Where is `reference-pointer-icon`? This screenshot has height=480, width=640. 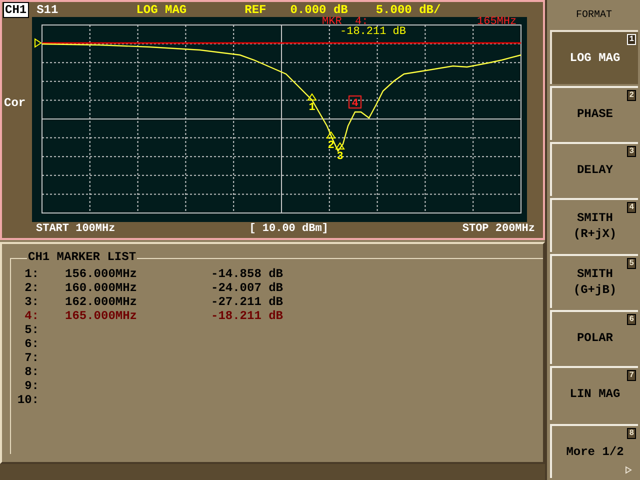
reference-pointer-icon is located at coordinates (38, 43).